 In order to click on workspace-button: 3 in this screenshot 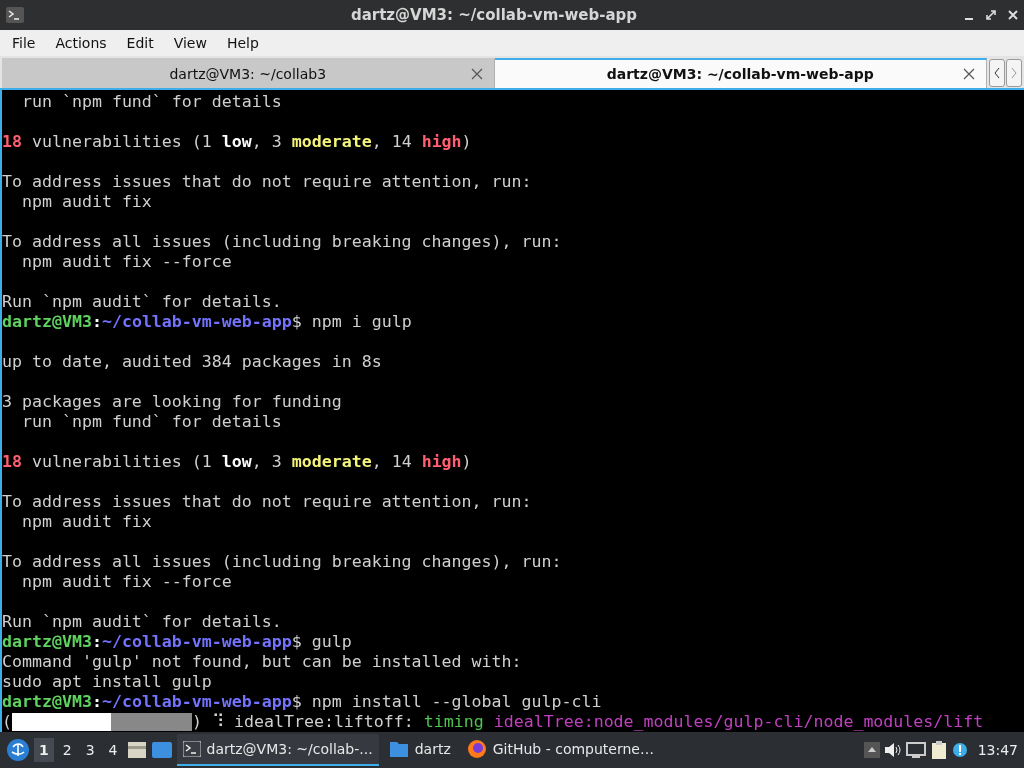, I will do `click(90, 750)`.